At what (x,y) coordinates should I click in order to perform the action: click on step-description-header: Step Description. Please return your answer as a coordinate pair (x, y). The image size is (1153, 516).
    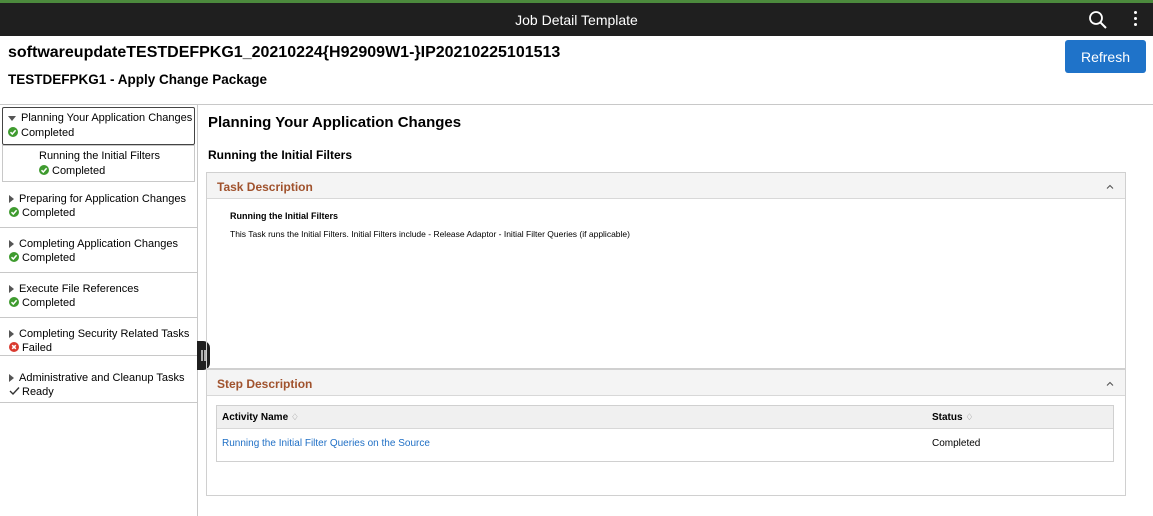
    Looking at the image, I should click on (666, 383).